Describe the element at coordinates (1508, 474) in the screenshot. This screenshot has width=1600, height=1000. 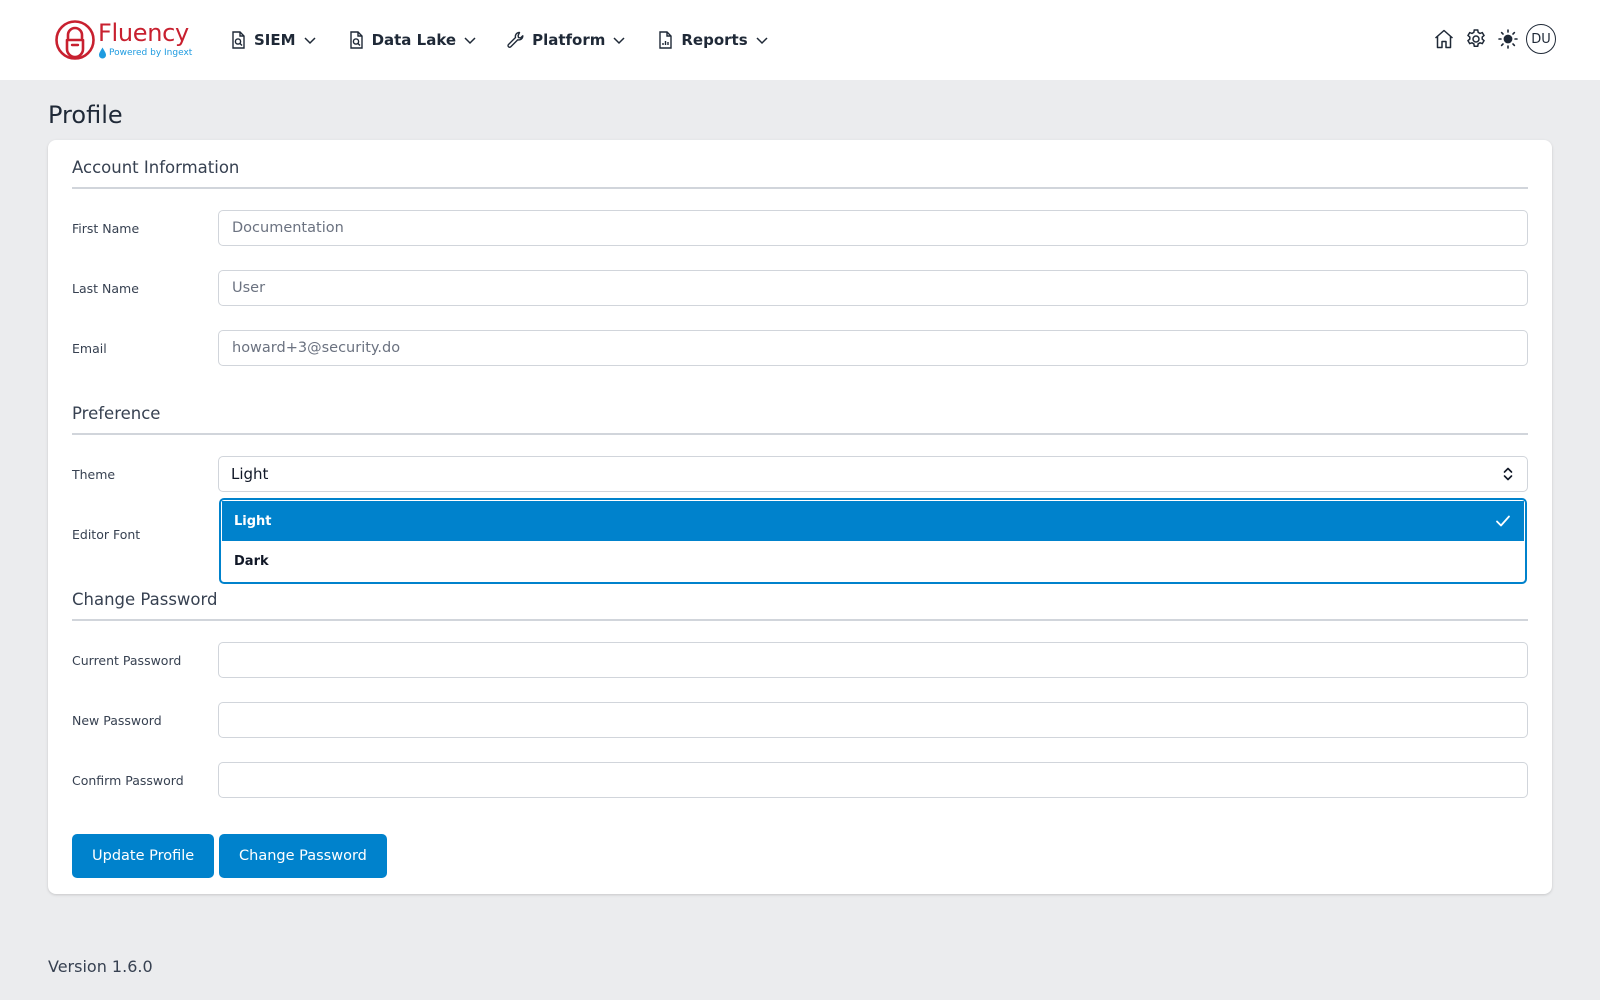
I see `chevron-up-down-icon` at that location.